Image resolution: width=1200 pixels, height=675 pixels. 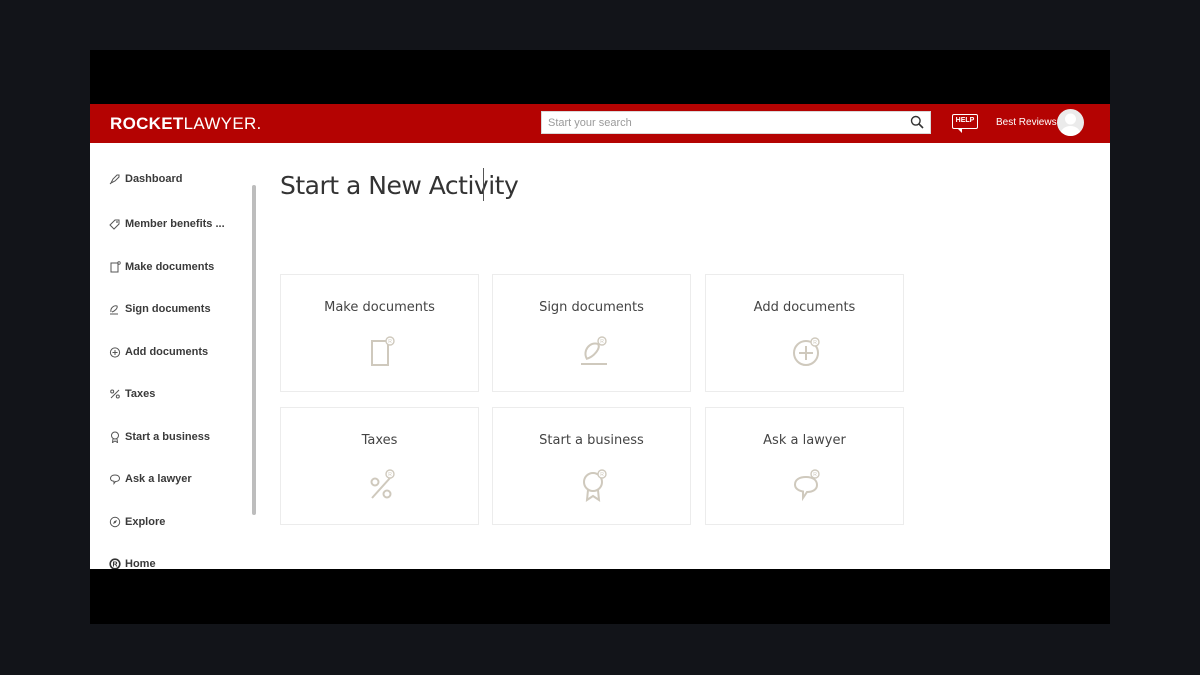 What do you see at coordinates (115, 437) in the screenshot?
I see `ribbon-icon` at bounding box center [115, 437].